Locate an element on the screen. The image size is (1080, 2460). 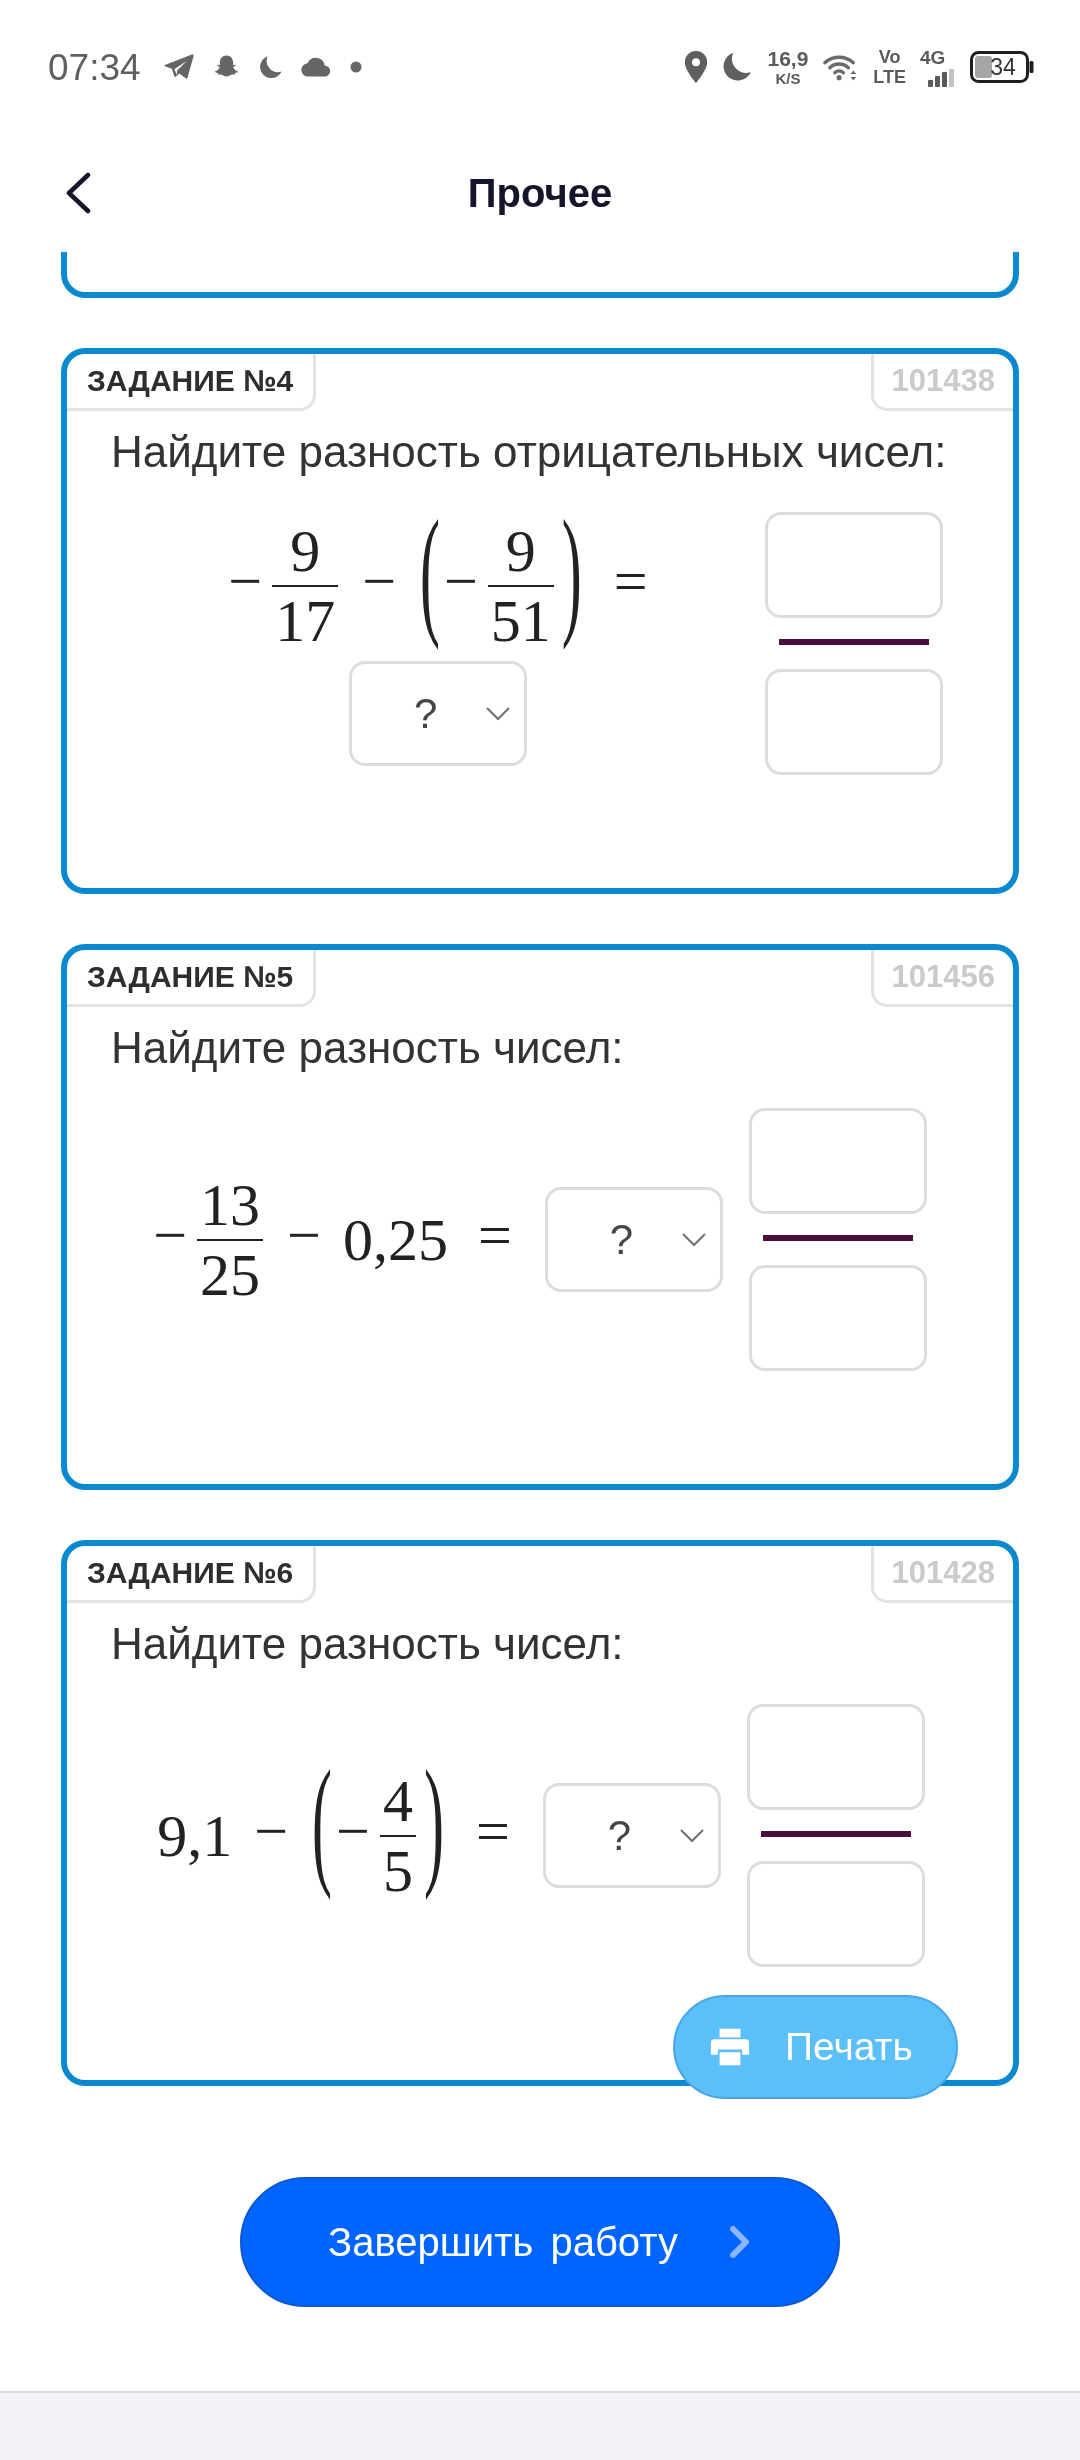
finish-button: Завершить работу is located at coordinates (540, 2242).